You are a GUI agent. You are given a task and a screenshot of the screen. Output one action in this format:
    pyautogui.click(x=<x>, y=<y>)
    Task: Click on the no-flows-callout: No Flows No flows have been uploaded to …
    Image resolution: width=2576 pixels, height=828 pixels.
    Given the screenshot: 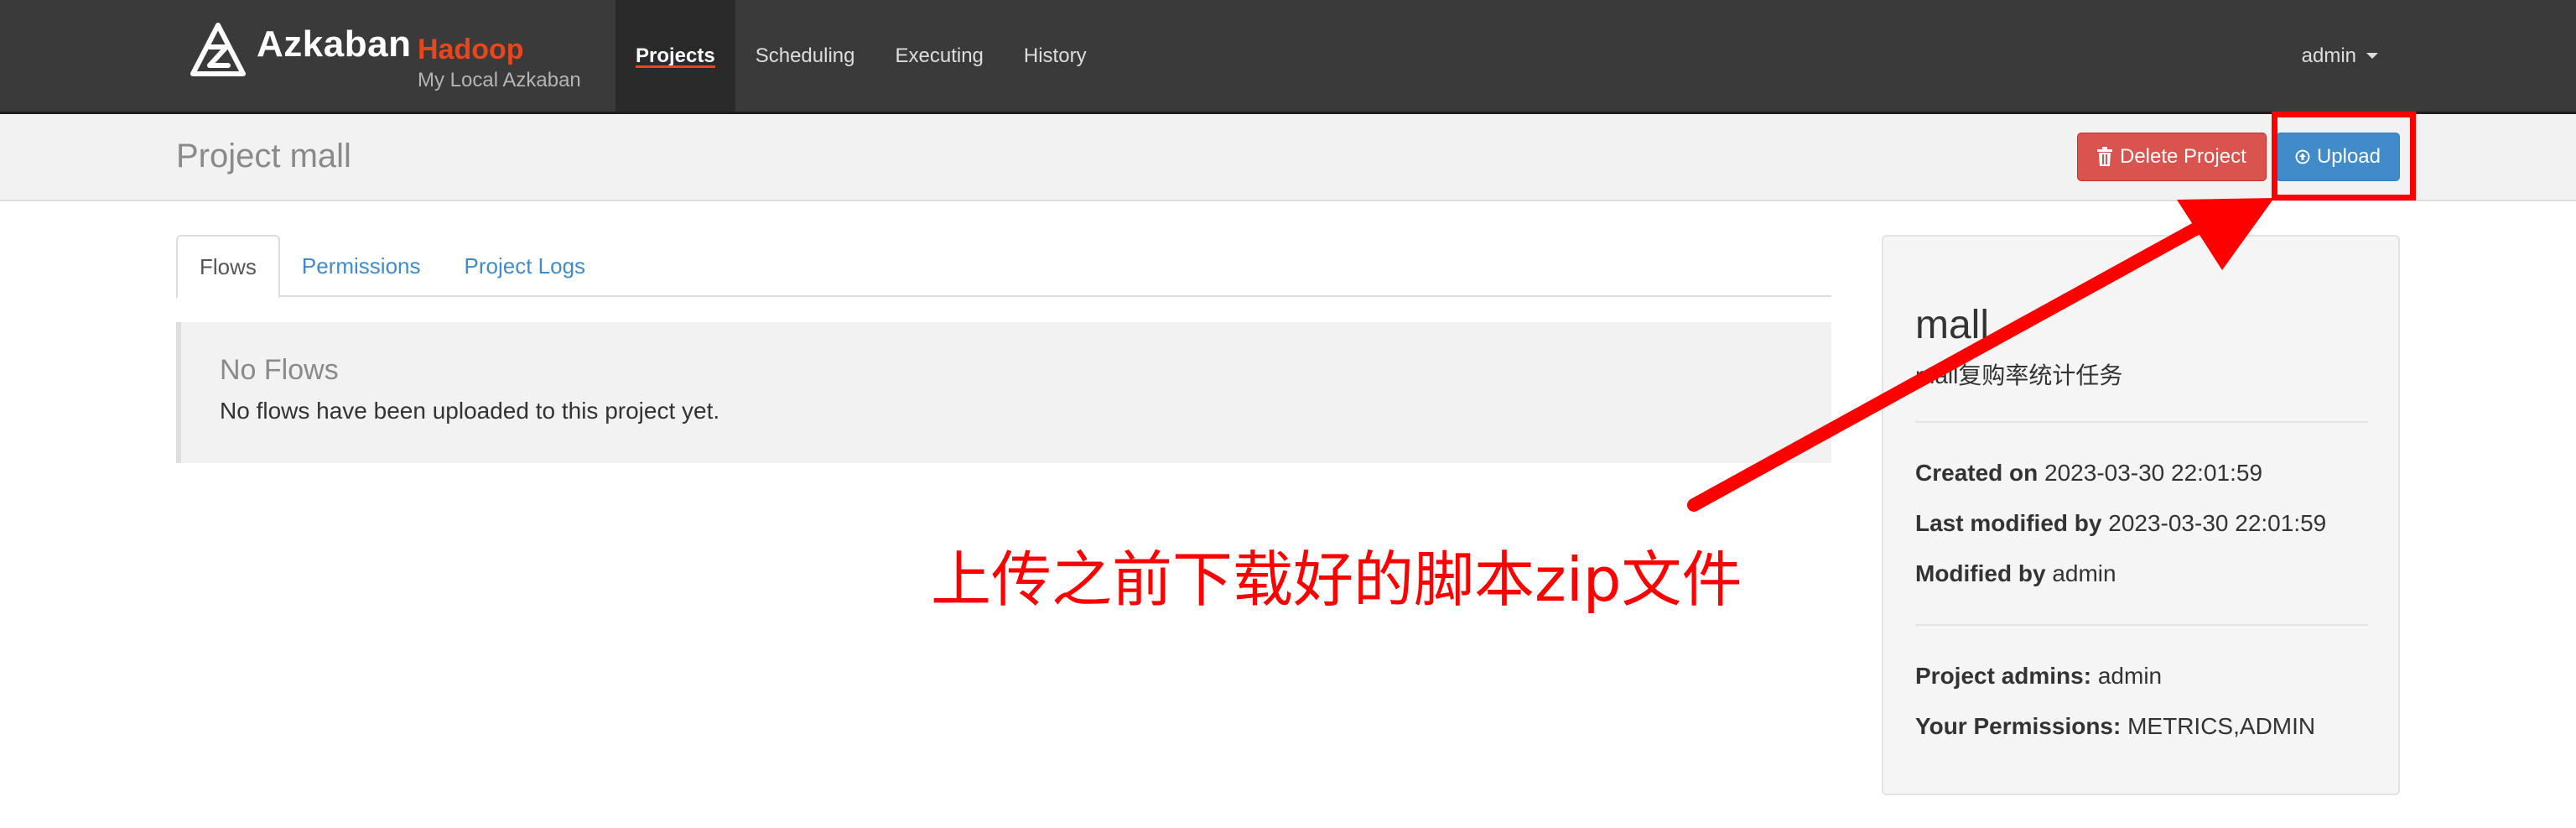 What is the action you would take?
    pyautogui.click(x=1003, y=392)
    